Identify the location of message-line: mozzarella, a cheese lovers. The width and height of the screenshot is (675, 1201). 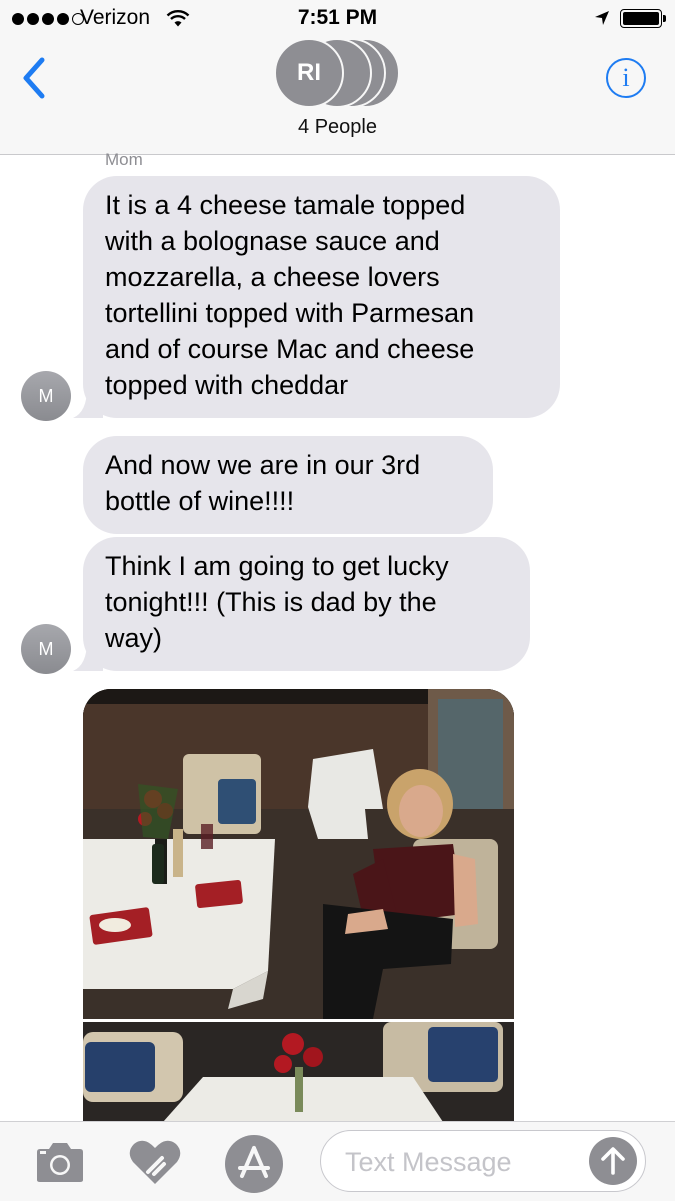
(272, 277).